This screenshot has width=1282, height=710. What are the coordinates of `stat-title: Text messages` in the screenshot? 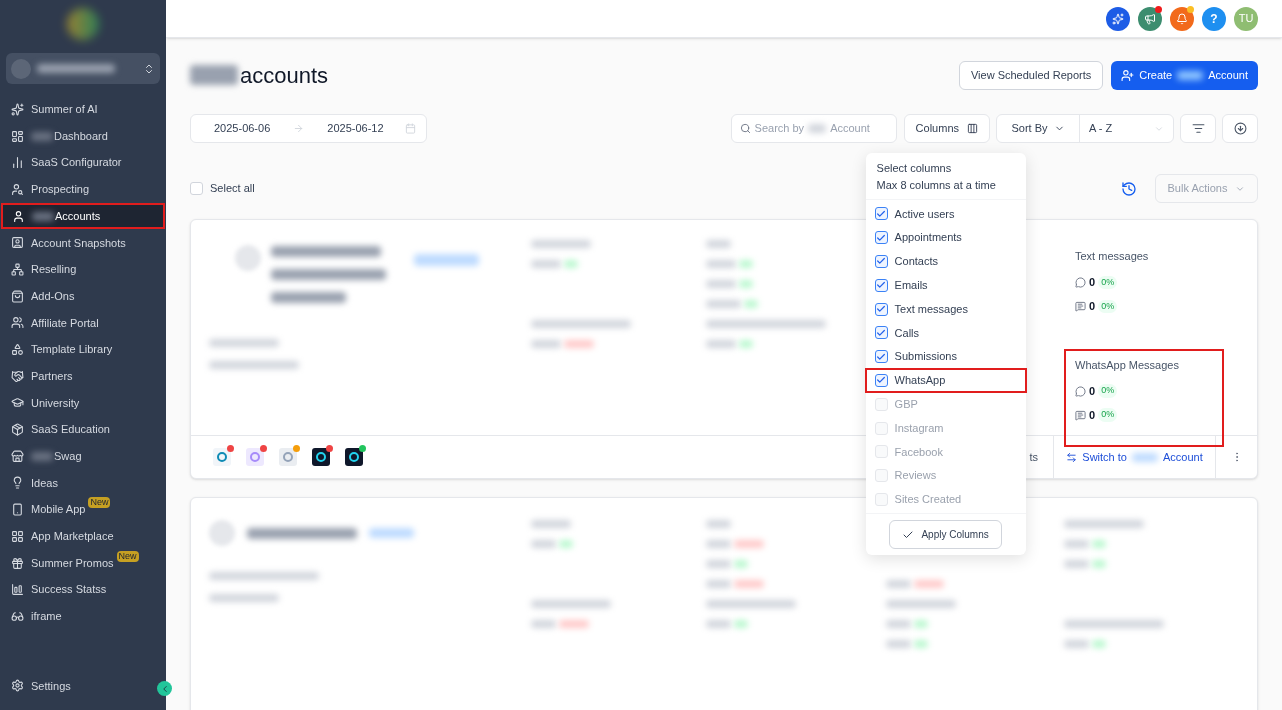 It's located at (1112, 256).